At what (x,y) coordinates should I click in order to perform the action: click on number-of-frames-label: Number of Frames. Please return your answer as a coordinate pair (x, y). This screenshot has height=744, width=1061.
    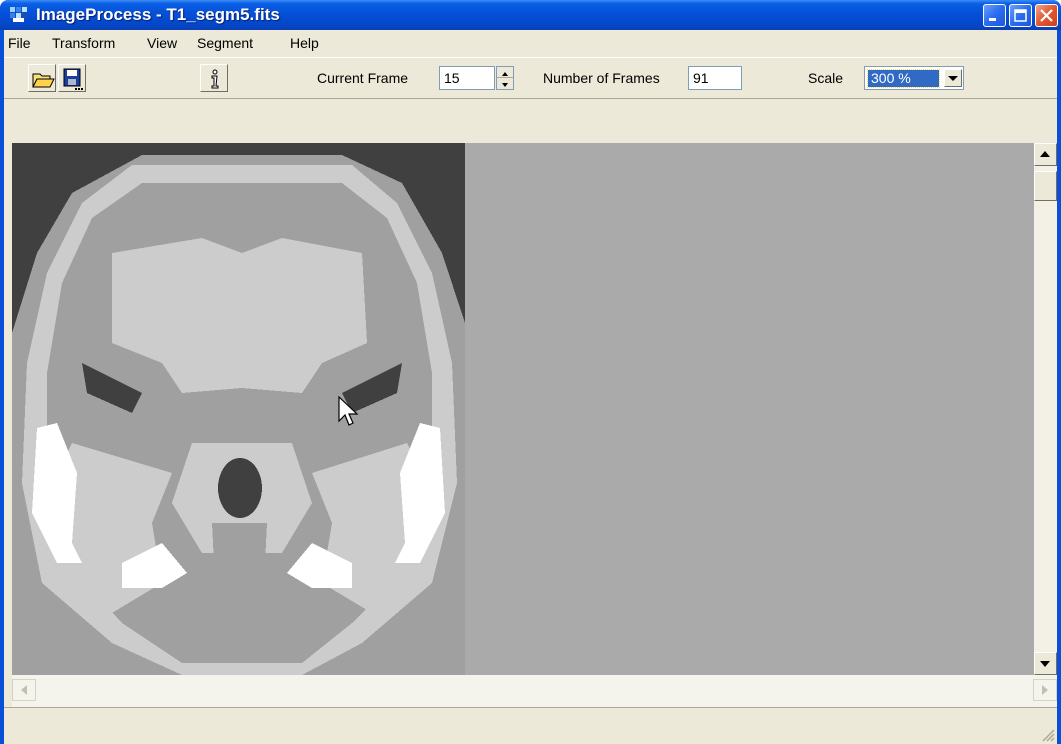
    Looking at the image, I should click on (601, 78).